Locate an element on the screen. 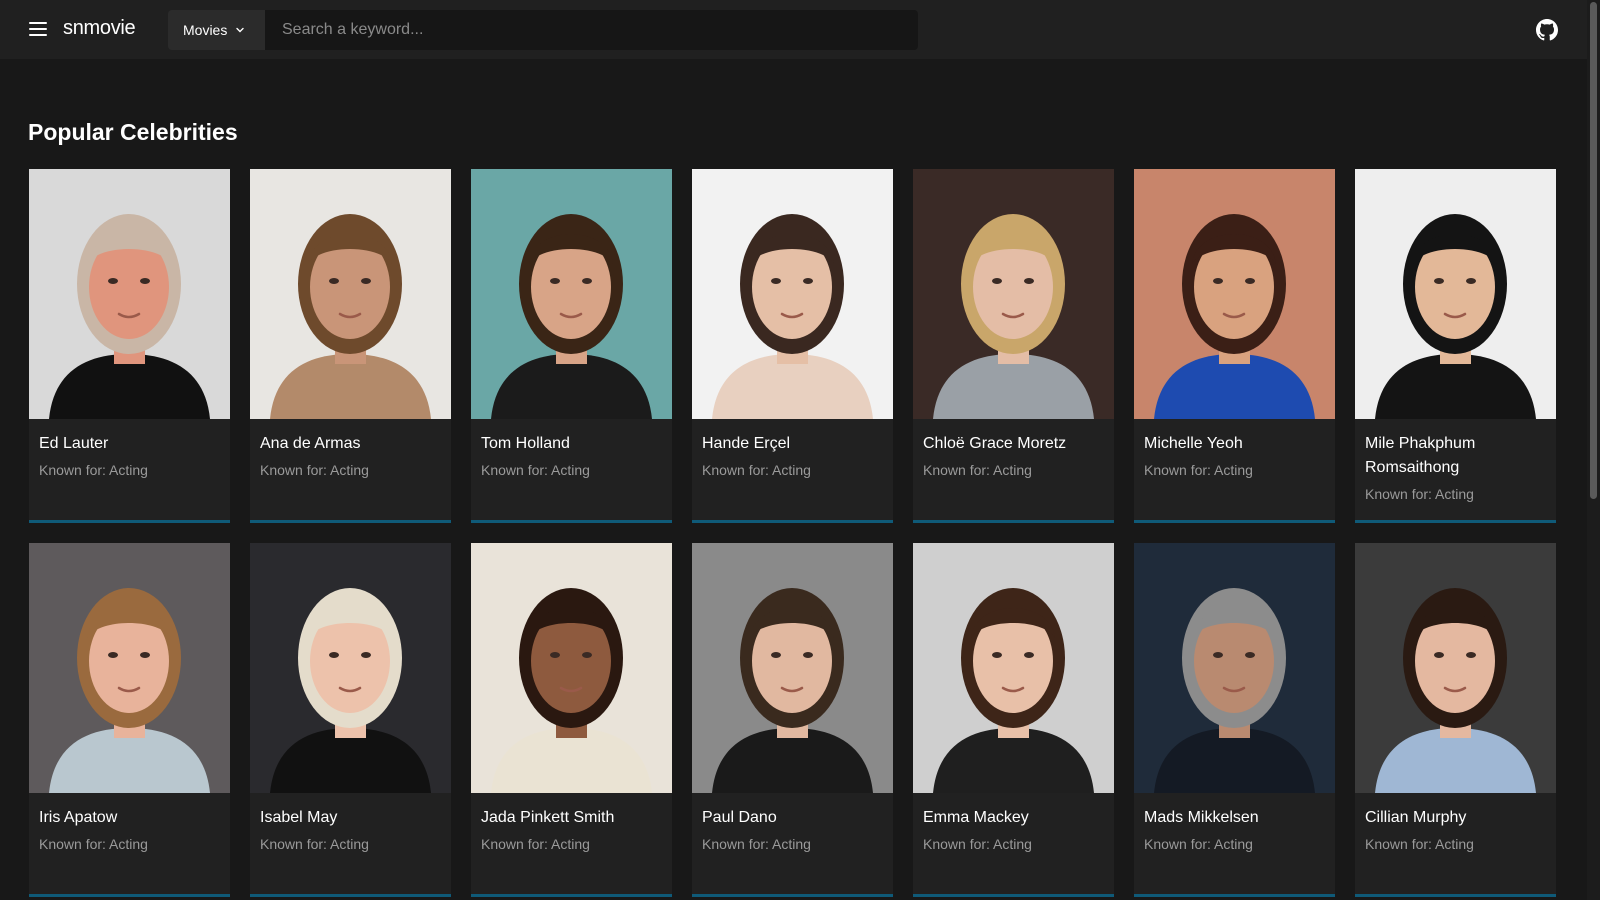 Image resolution: width=1600 pixels, height=900 pixels. celebrity-card: Ana de Armas Known for: Acting is located at coordinates (350, 346).